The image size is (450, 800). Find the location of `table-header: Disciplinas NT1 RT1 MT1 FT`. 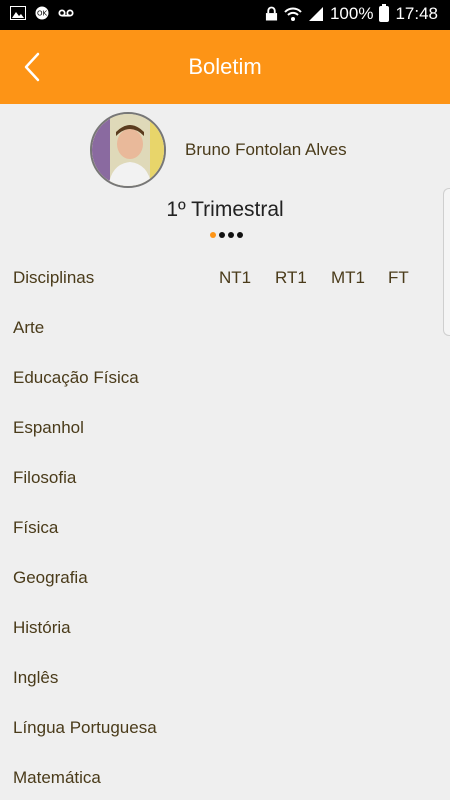

table-header: Disciplinas NT1 RT1 MT1 FT is located at coordinates (225, 277).